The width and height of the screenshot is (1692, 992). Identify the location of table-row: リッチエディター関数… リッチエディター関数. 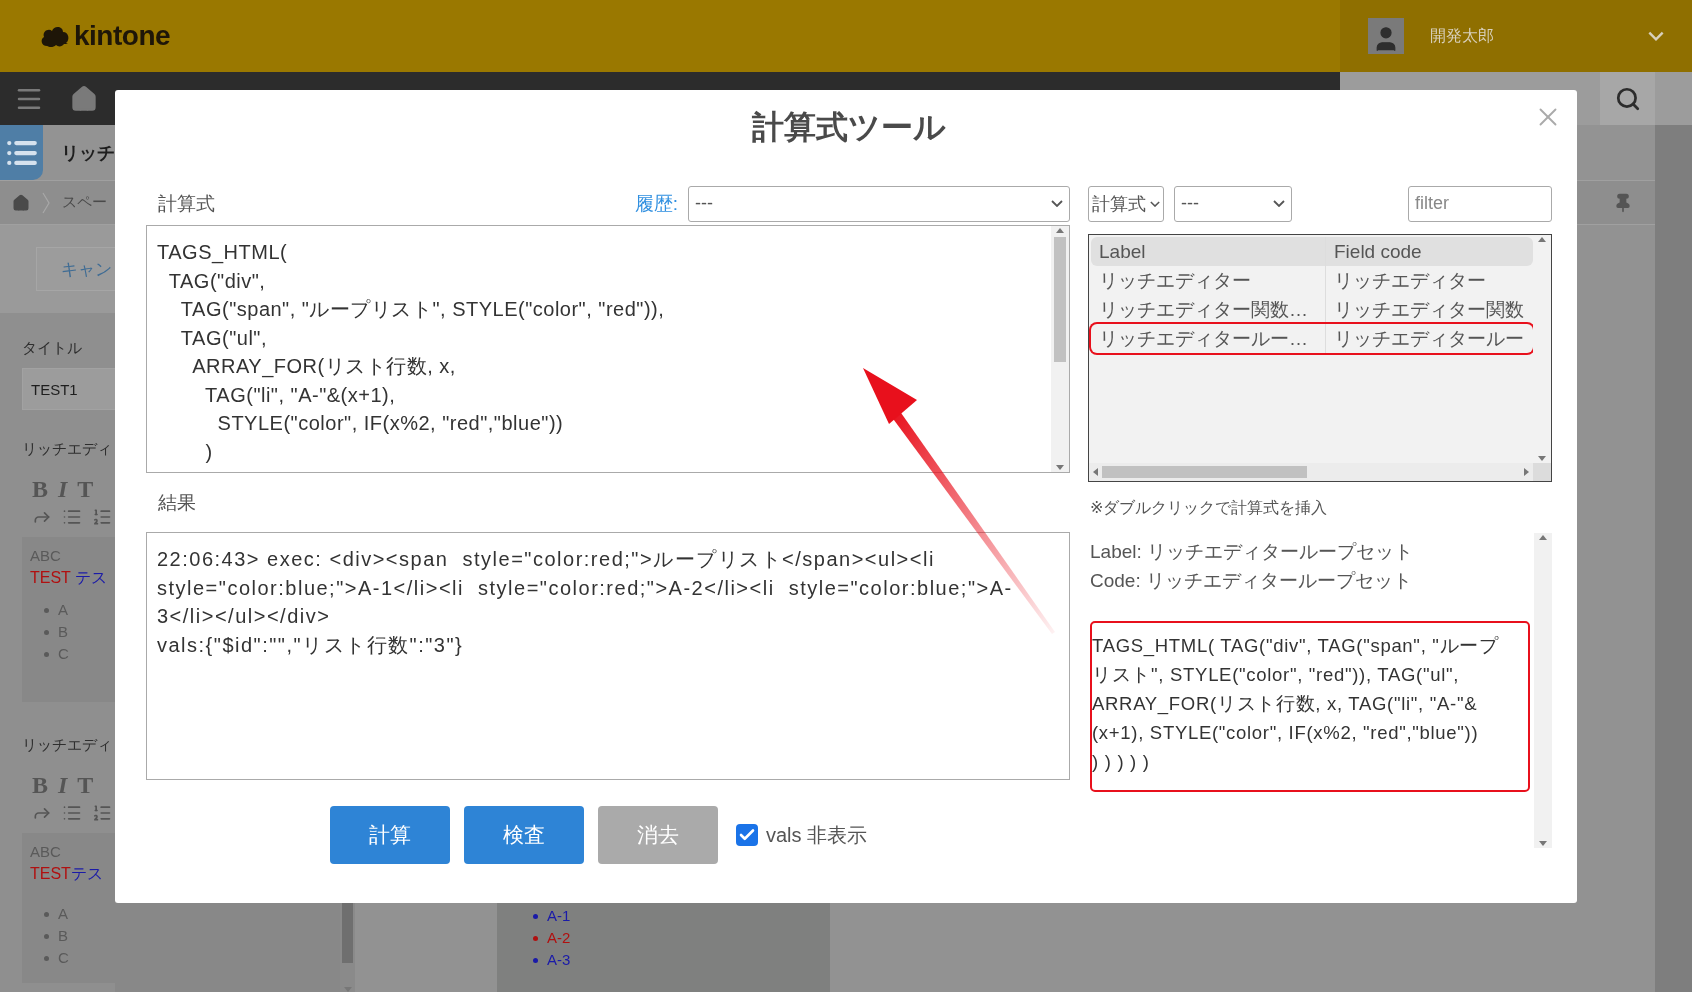
(1312, 309).